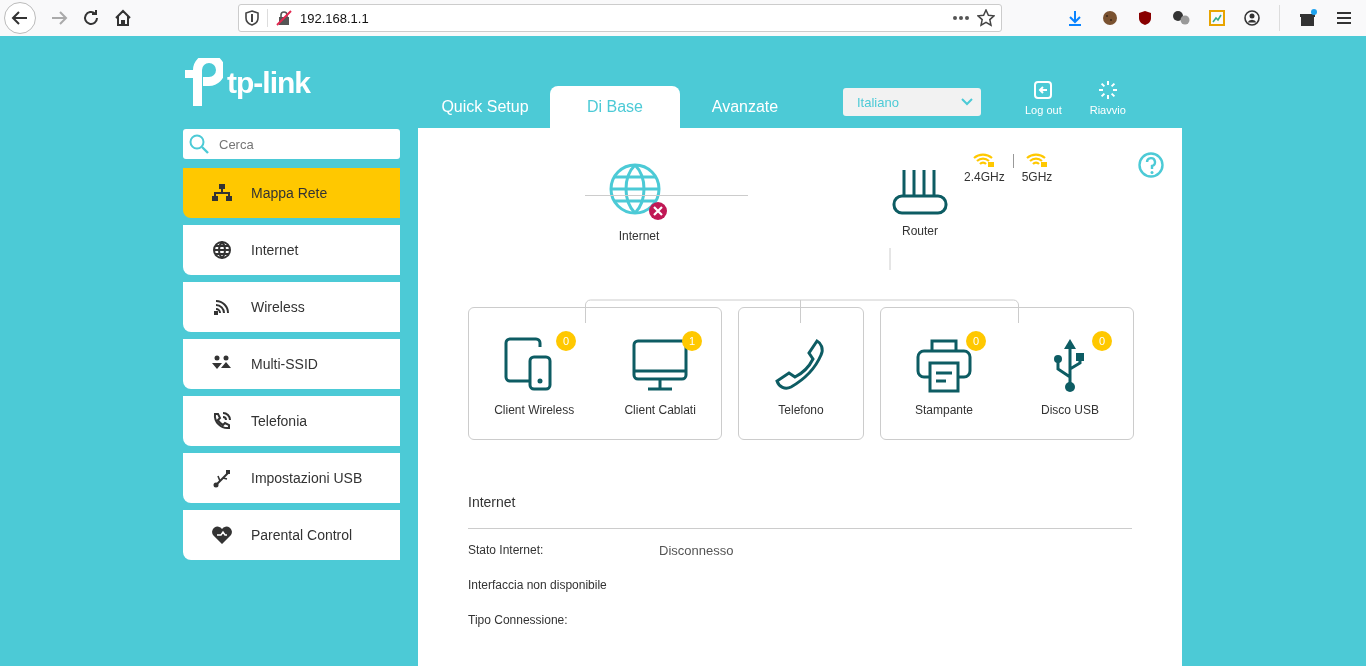  I want to click on url-text: 192.168.1.1, so click(334, 18).